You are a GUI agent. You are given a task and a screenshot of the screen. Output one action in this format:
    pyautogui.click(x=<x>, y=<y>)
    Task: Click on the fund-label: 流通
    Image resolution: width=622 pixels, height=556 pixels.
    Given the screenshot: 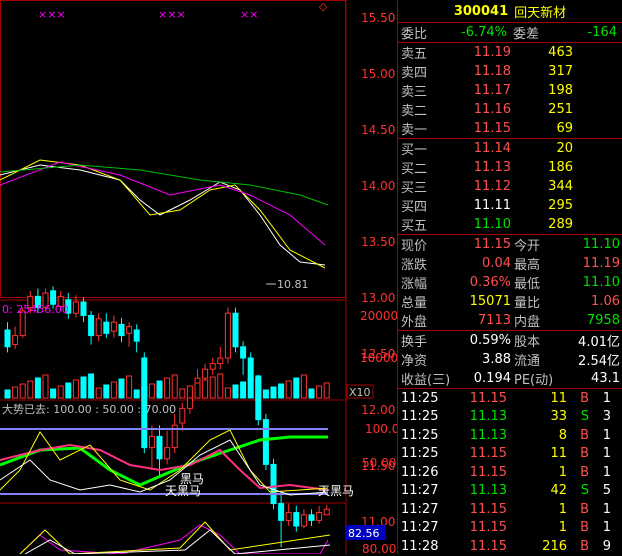 What is the action you would take?
    pyautogui.click(x=527, y=361)
    